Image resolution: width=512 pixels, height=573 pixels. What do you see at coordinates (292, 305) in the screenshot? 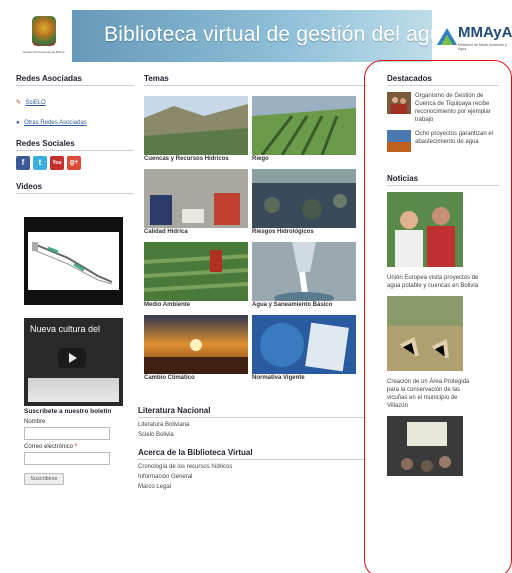
I see `tile-label: Agua y Saneamiento Básico` at bounding box center [292, 305].